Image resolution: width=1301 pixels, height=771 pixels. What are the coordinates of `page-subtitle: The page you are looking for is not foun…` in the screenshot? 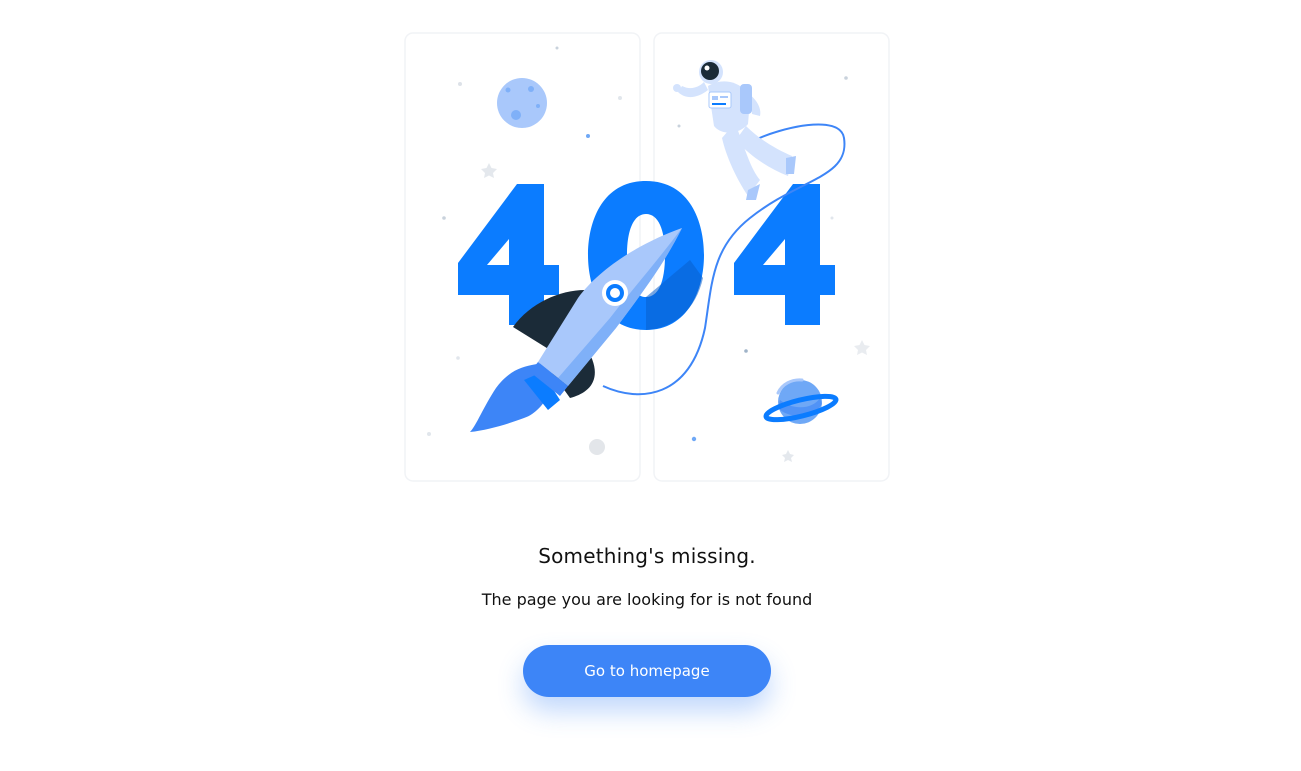 It's located at (647, 599).